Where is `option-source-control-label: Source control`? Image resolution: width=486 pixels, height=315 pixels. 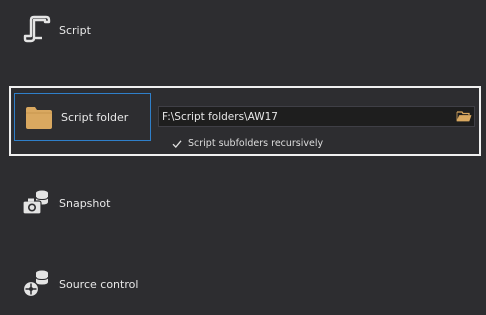
option-source-control-label: Source control is located at coordinates (99, 284).